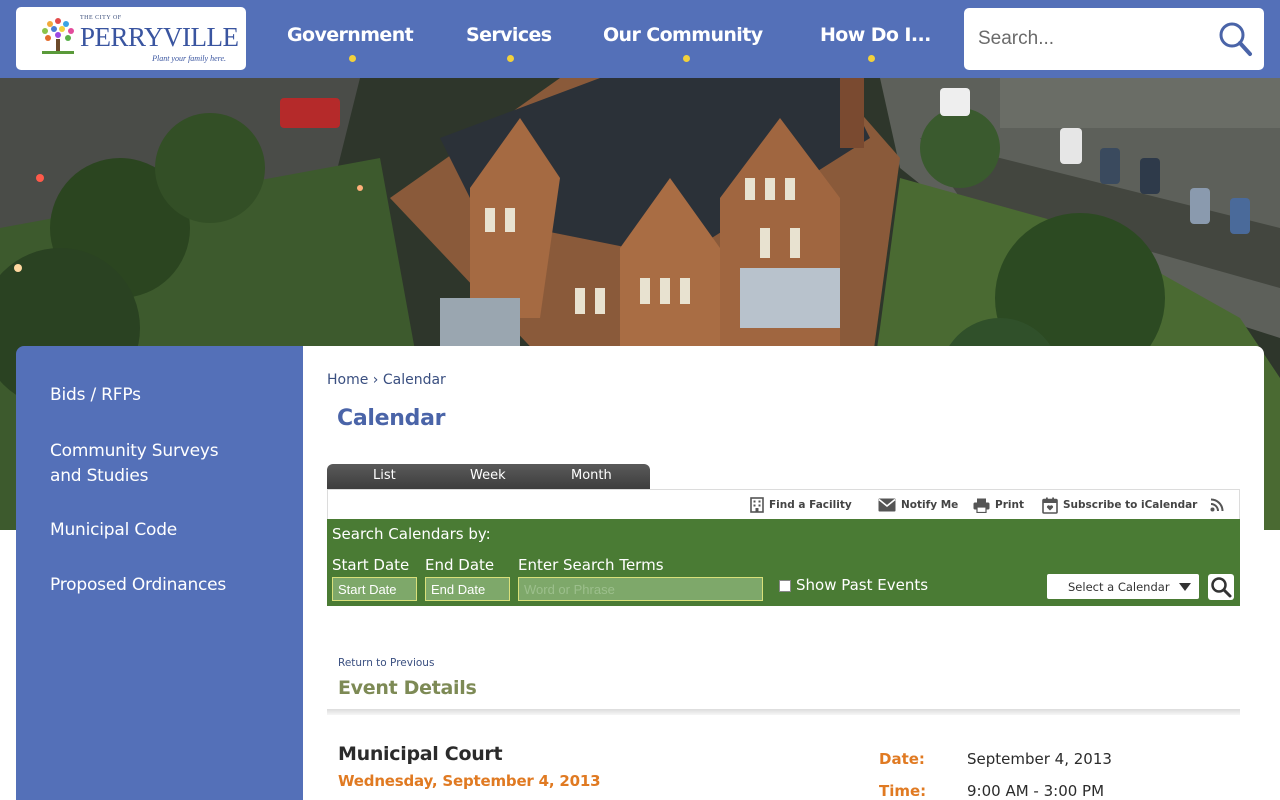 Image resolution: width=1280 pixels, height=800 pixels. What do you see at coordinates (350, 35) in the screenshot?
I see `nav-government: Government` at bounding box center [350, 35].